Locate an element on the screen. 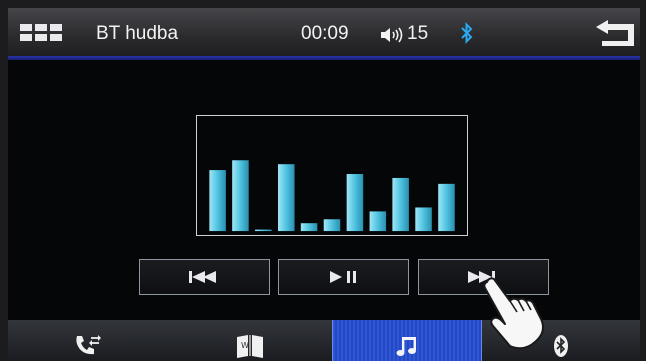  menu-grid-icon is located at coordinates (42, 33).